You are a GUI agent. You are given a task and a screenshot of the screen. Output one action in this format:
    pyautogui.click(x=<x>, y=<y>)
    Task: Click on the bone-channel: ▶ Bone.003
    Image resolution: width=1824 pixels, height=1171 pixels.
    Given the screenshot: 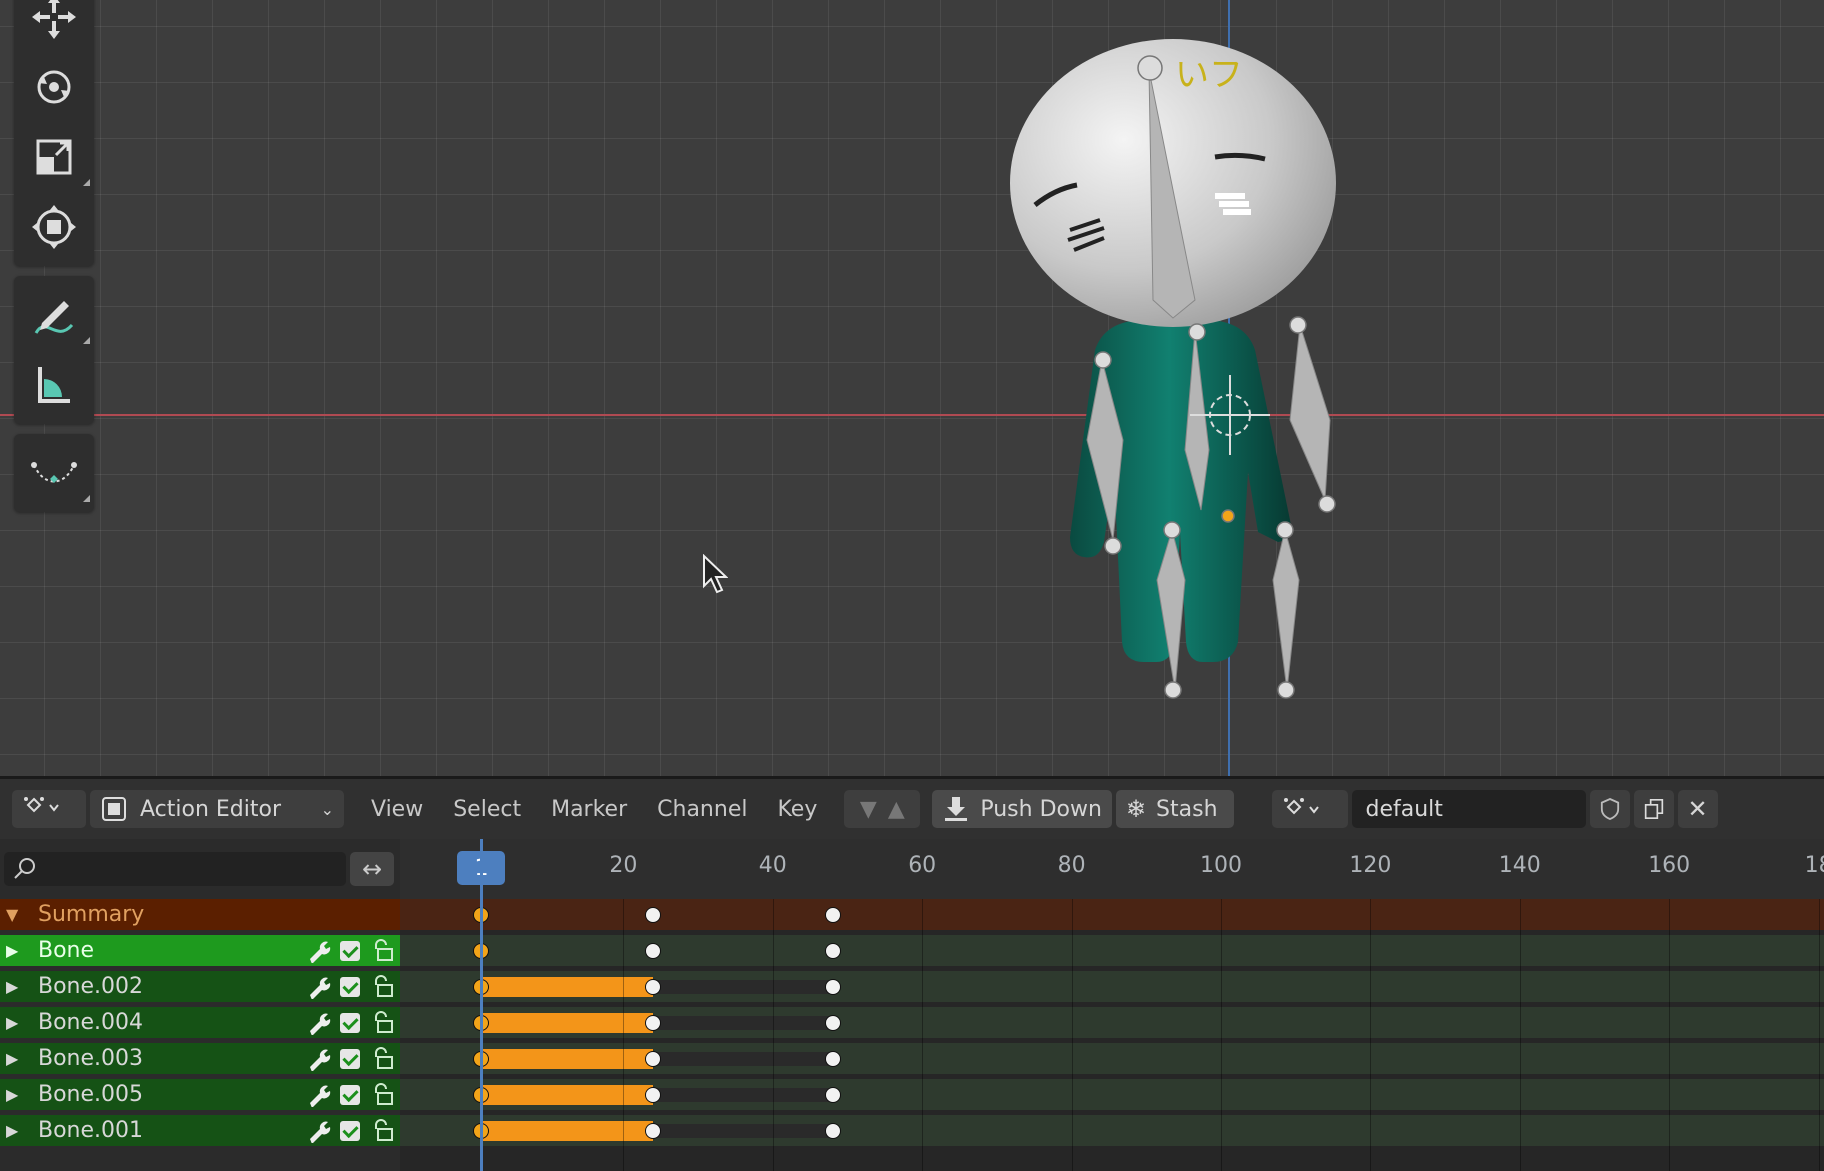 What is the action you would take?
    pyautogui.click(x=200, y=1058)
    